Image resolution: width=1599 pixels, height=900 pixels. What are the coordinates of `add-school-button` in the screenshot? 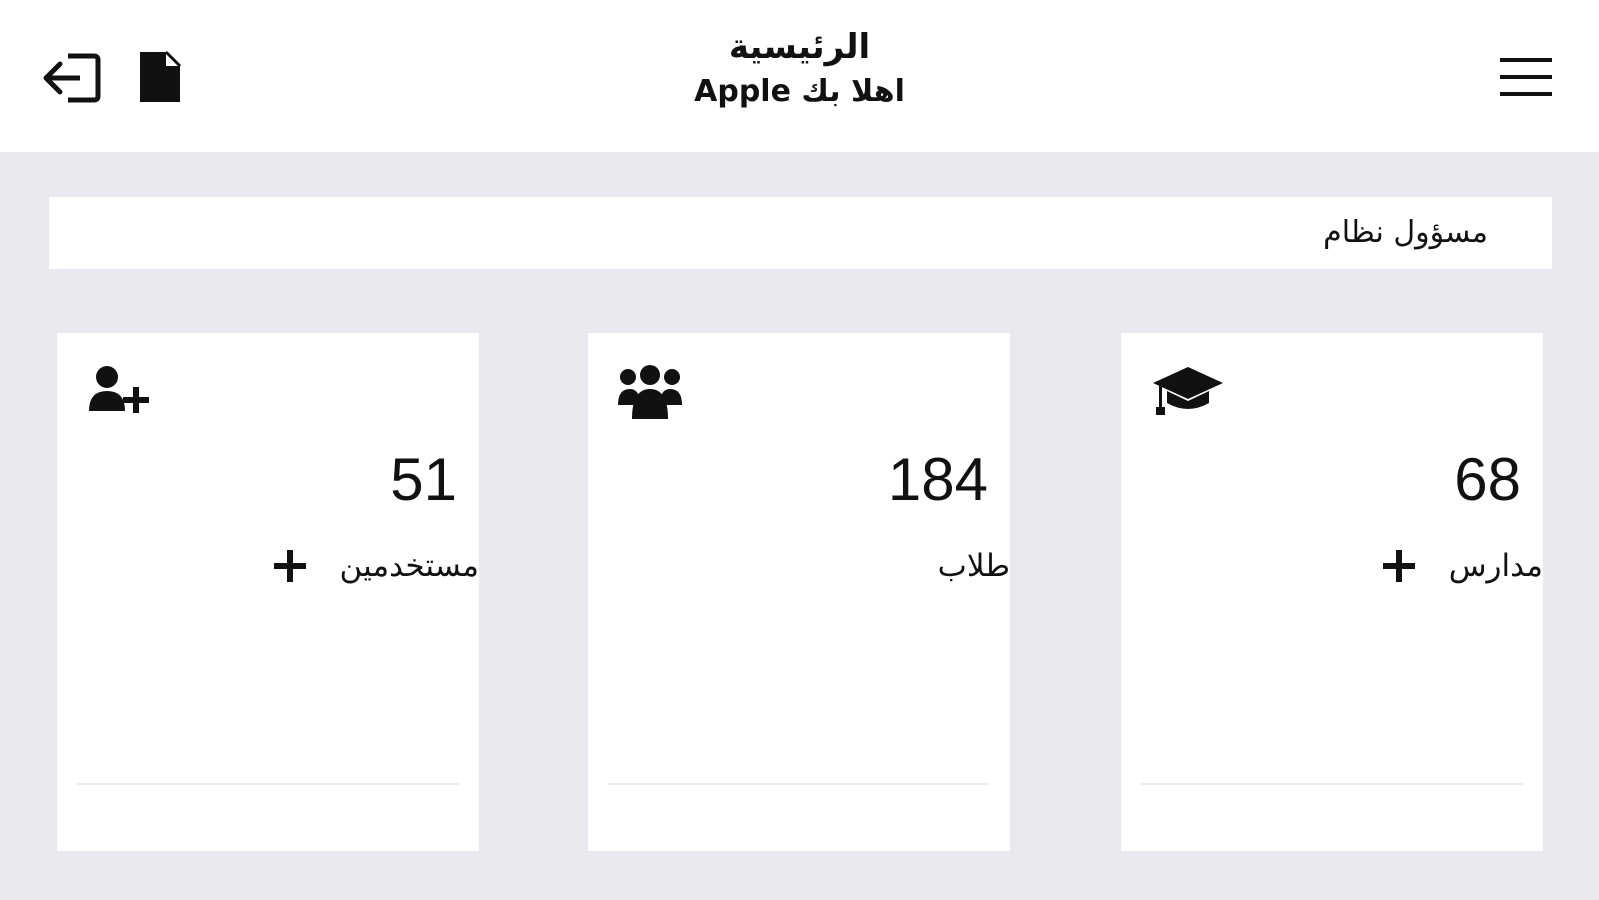 It's located at (1399, 566).